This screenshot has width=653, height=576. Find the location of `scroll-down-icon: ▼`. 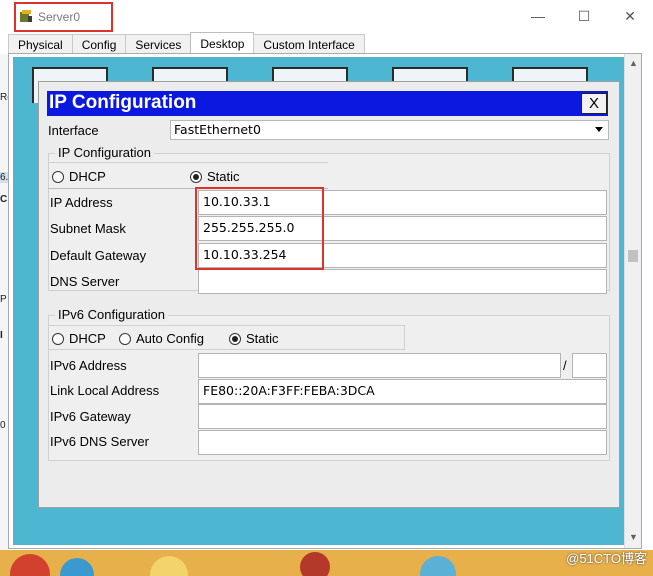

scroll-down-icon: ▼ is located at coordinates (633, 537).